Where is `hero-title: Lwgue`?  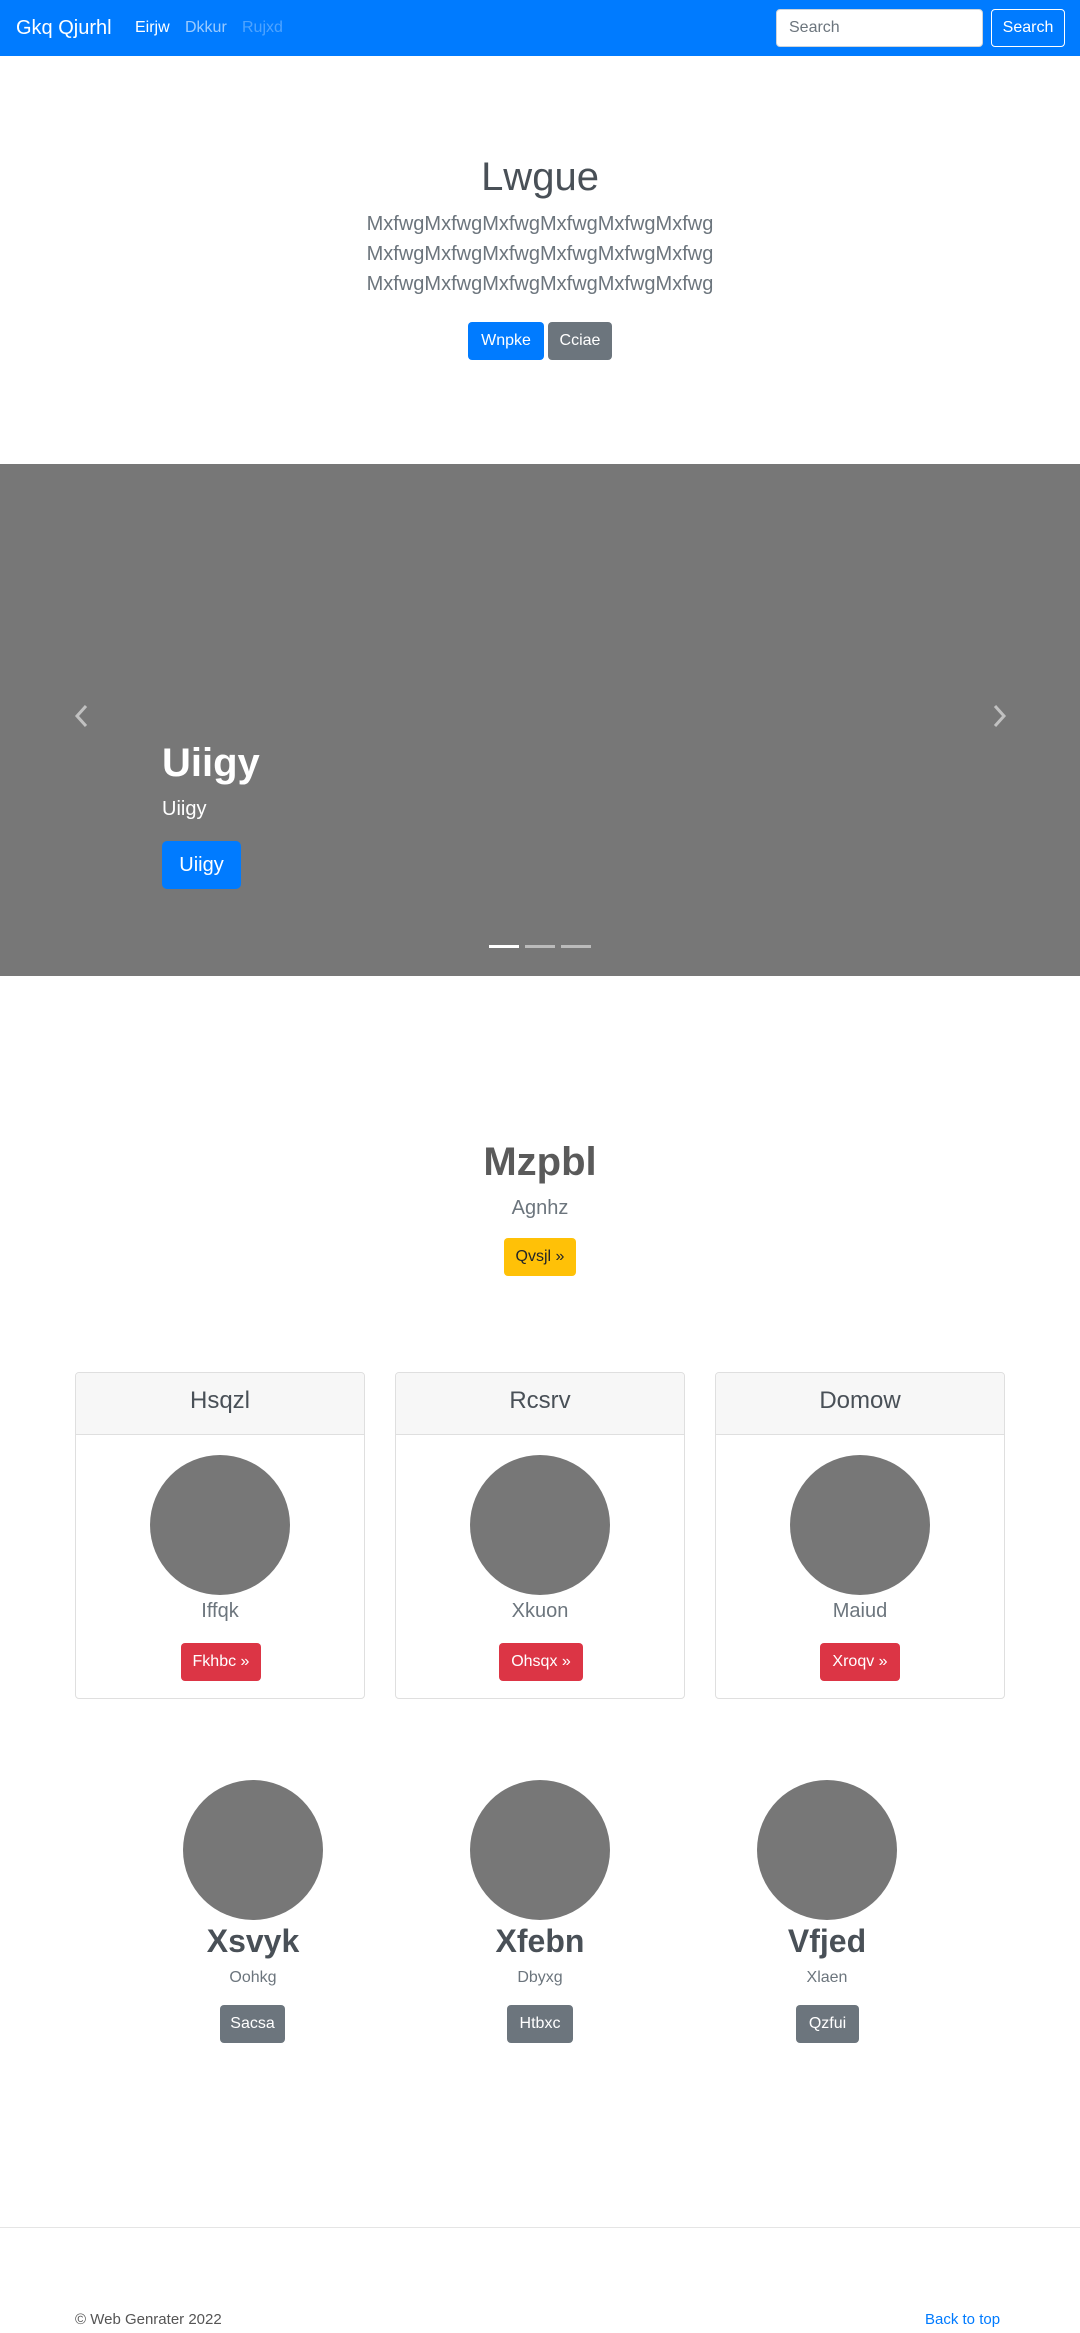
hero-title: Lwgue is located at coordinates (540, 177).